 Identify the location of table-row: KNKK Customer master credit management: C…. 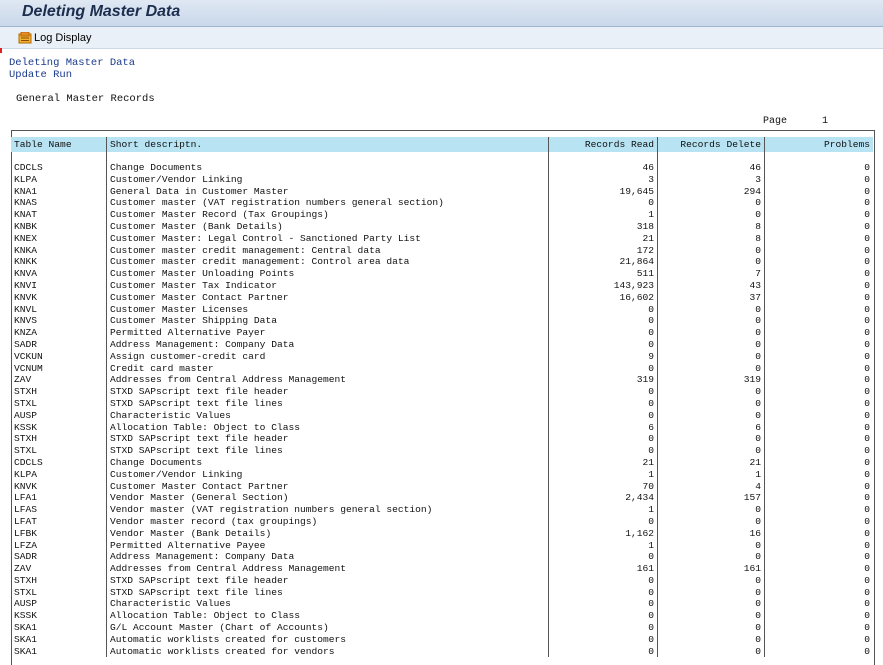
(442, 262).